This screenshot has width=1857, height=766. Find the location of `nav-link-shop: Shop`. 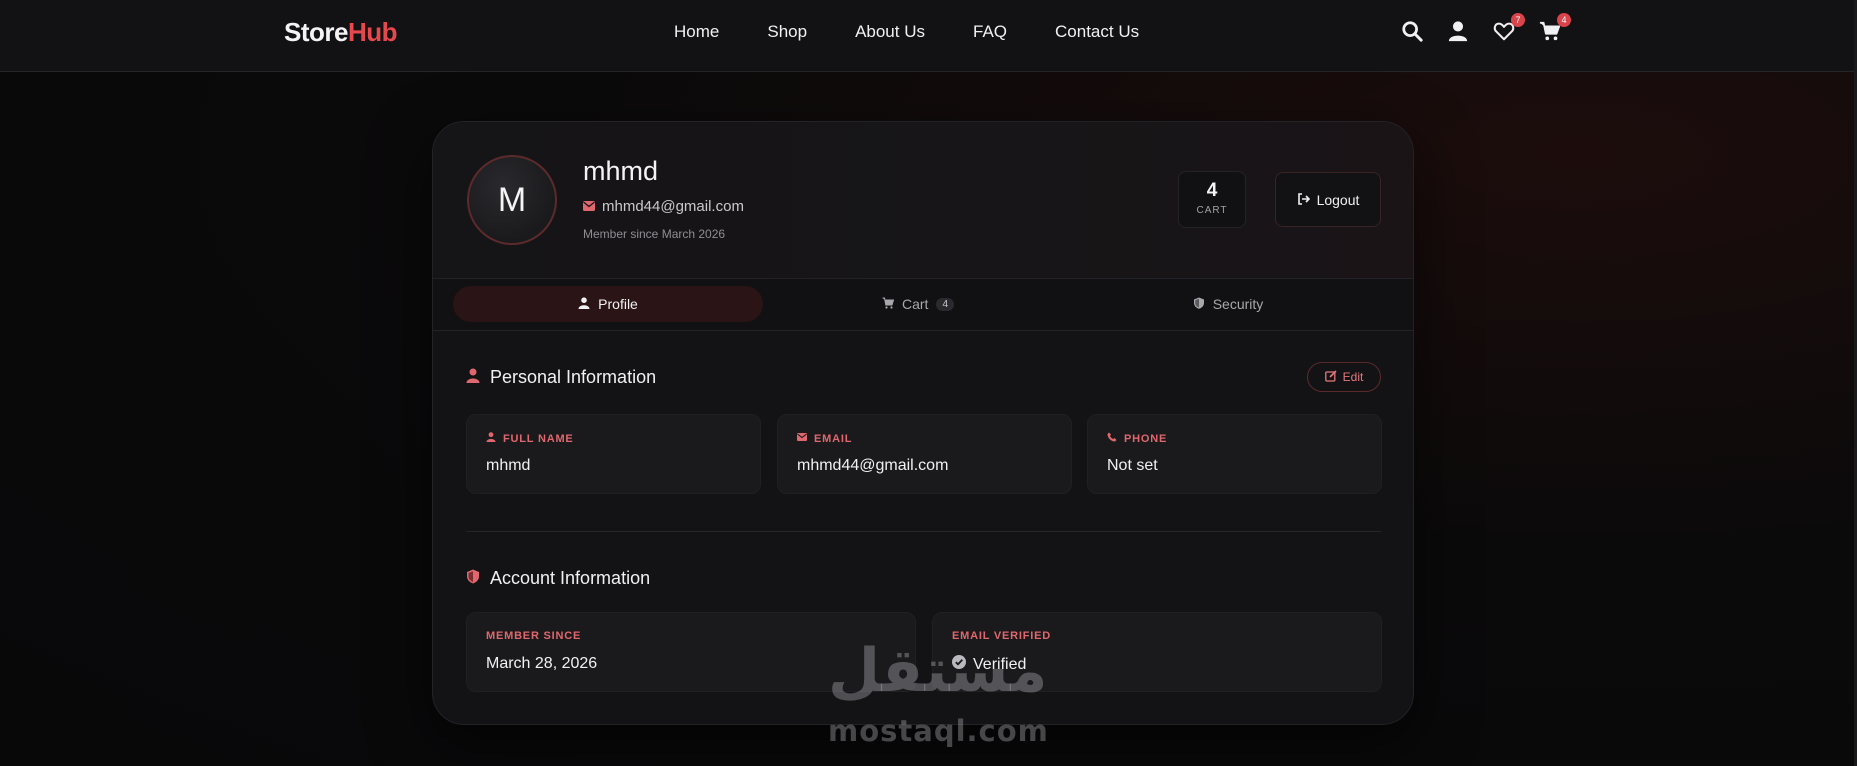

nav-link-shop: Shop is located at coordinates (787, 32).